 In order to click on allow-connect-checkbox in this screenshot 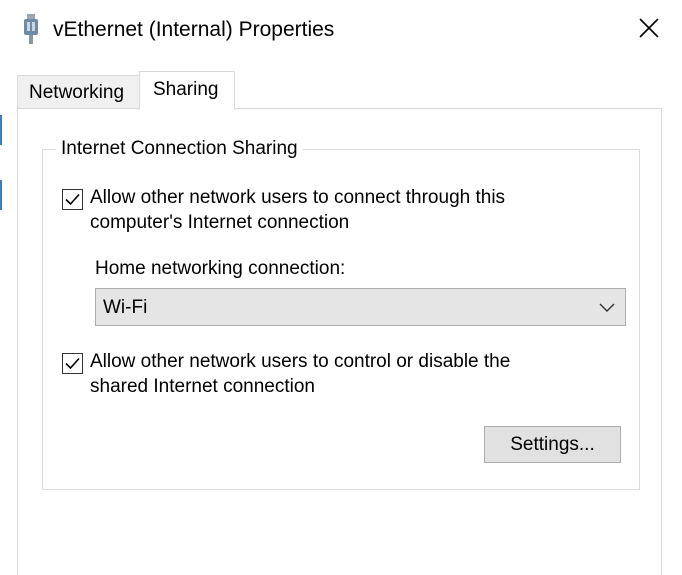, I will do `click(72, 199)`.